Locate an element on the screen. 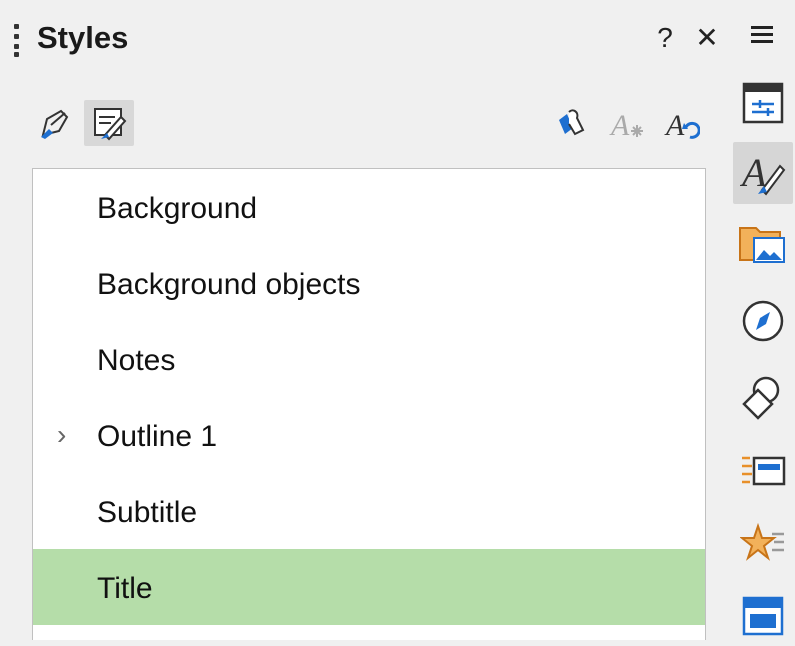  style-item-label: Background is located at coordinates (177, 208).